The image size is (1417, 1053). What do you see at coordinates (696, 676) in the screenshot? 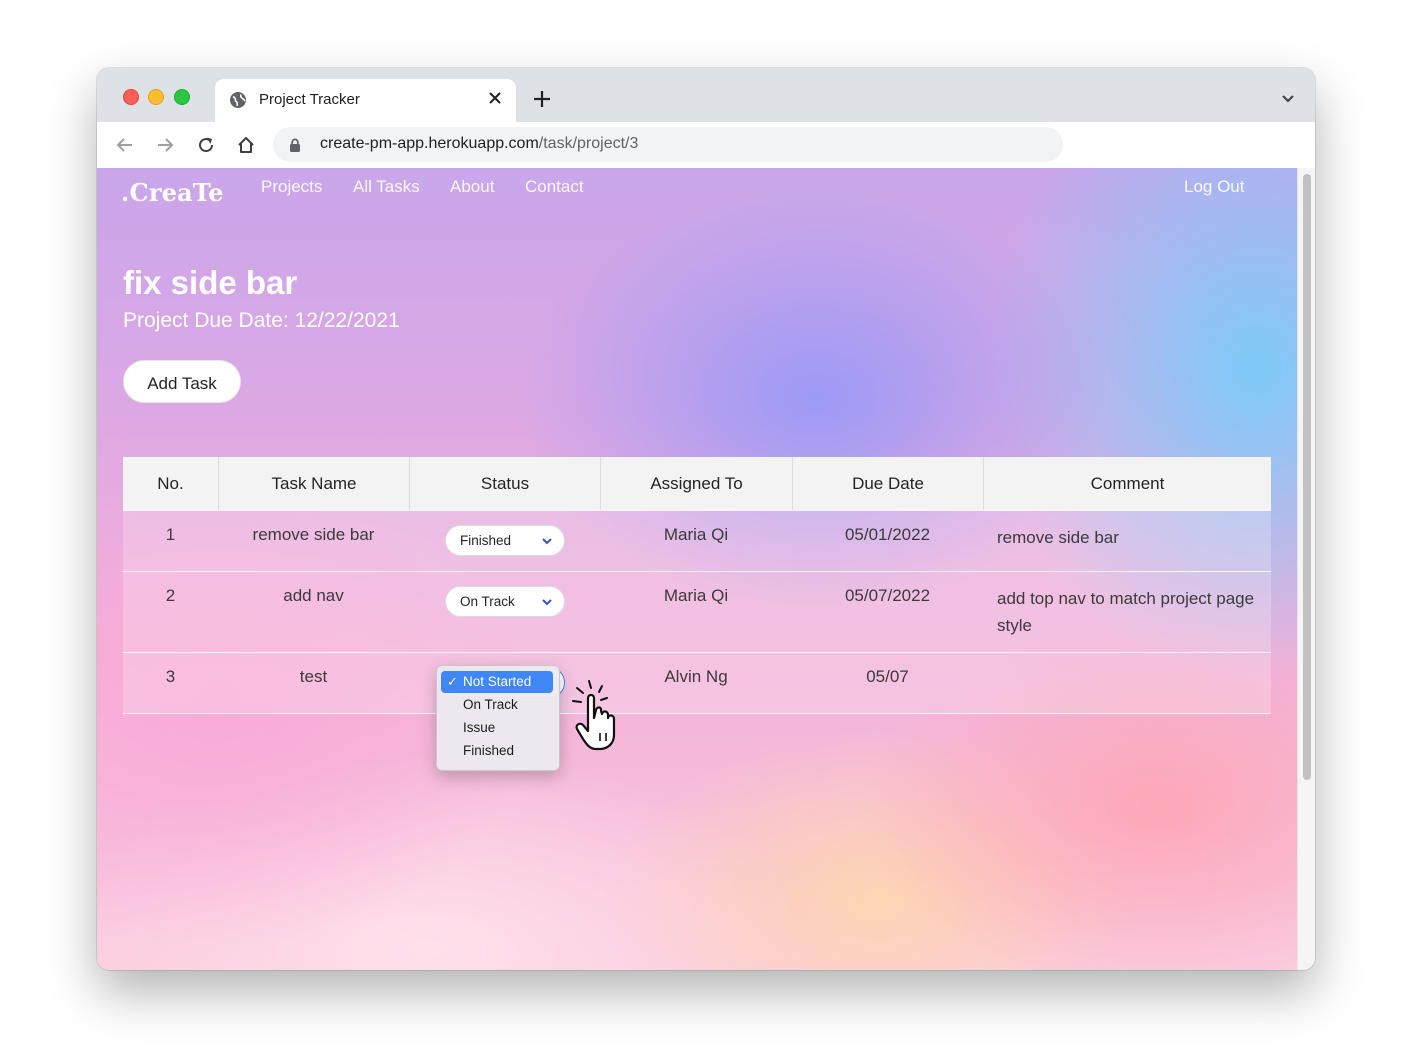
I see `assigned-to: Alvin Ng` at bounding box center [696, 676].